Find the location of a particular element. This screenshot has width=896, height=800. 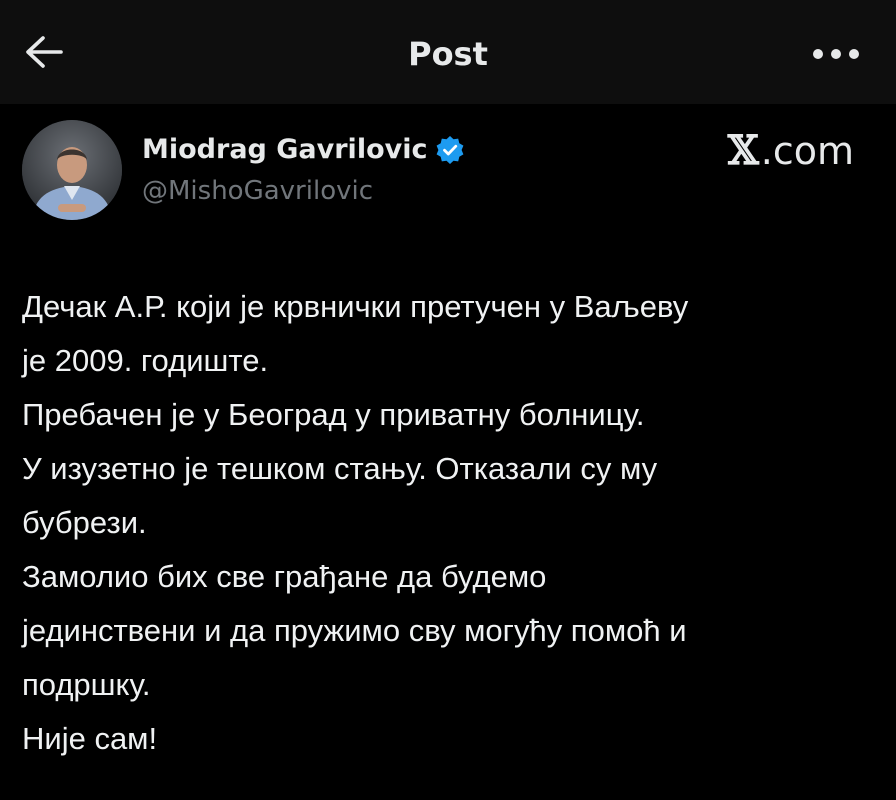

more-horizontal-icon is located at coordinates (836, 54).